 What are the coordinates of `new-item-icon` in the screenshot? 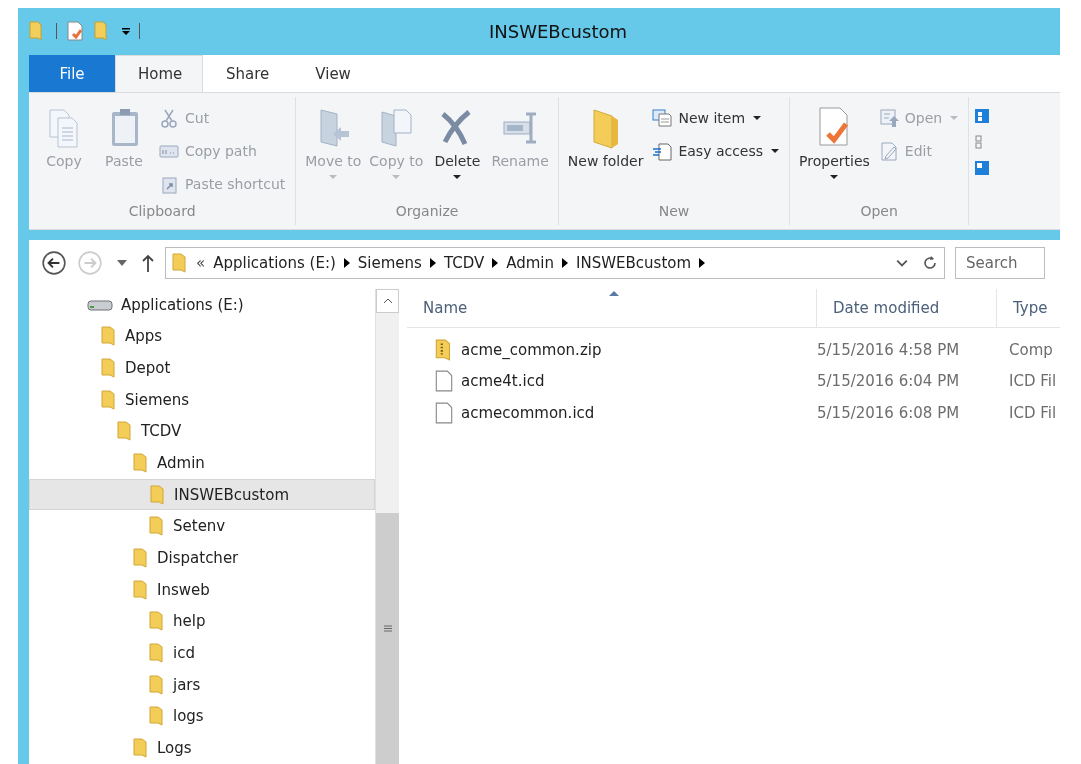 It's located at (662, 118).